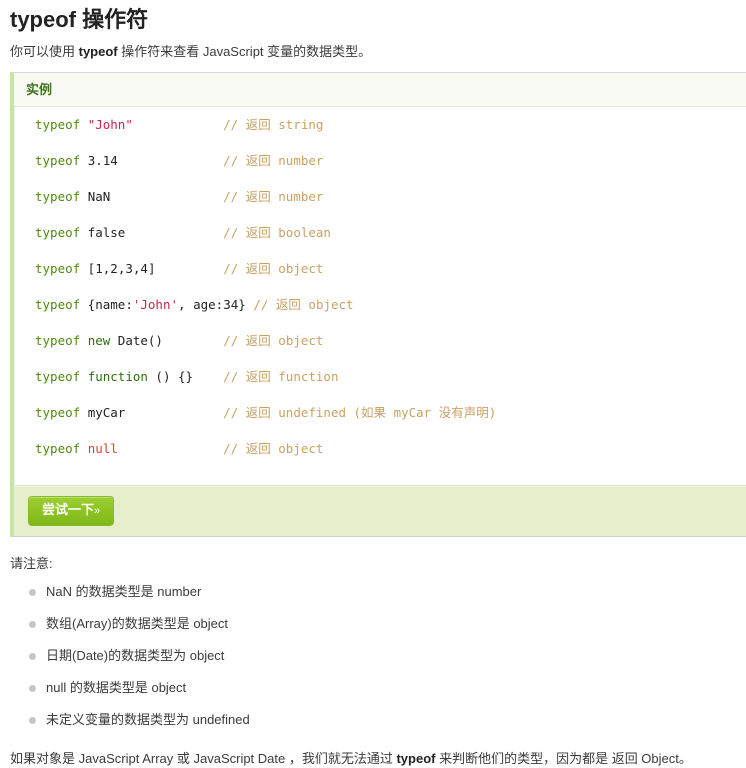 This screenshot has width=746, height=768. What do you see at coordinates (148, 719) in the screenshot?
I see `note-item-label: 未定义变量的数据类型为 undefined` at bounding box center [148, 719].